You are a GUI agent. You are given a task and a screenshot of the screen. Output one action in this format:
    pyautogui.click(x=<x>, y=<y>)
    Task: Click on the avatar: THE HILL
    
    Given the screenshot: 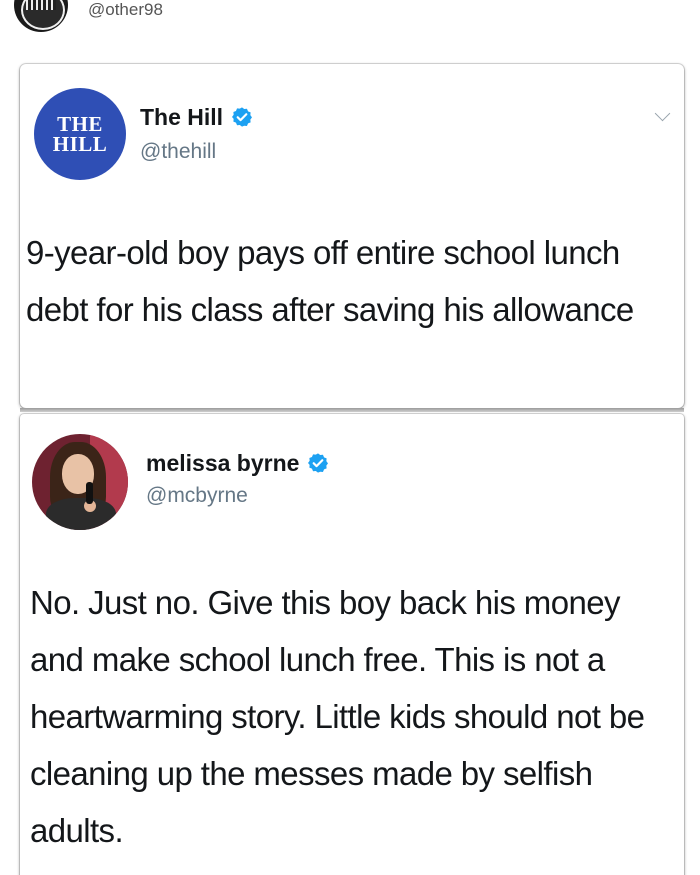 What is the action you would take?
    pyautogui.click(x=80, y=134)
    